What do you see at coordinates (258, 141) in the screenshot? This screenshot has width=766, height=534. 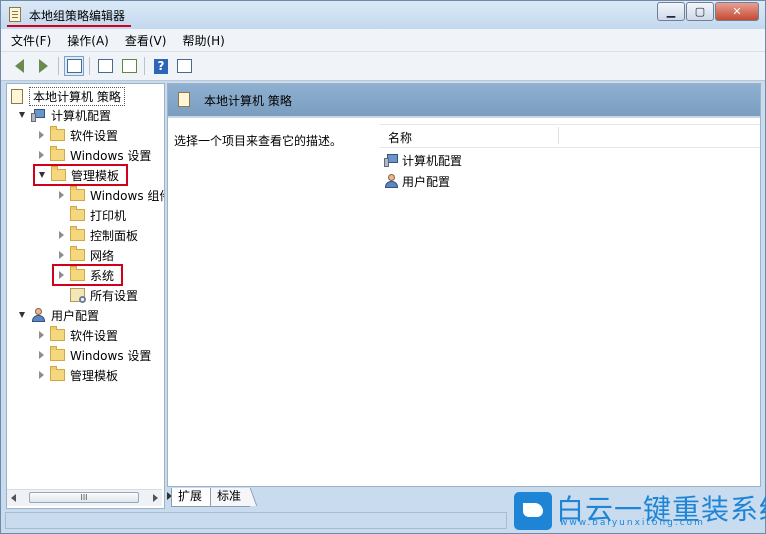 I see `description-text: 选择一个项目来查看它的描述。` at bounding box center [258, 141].